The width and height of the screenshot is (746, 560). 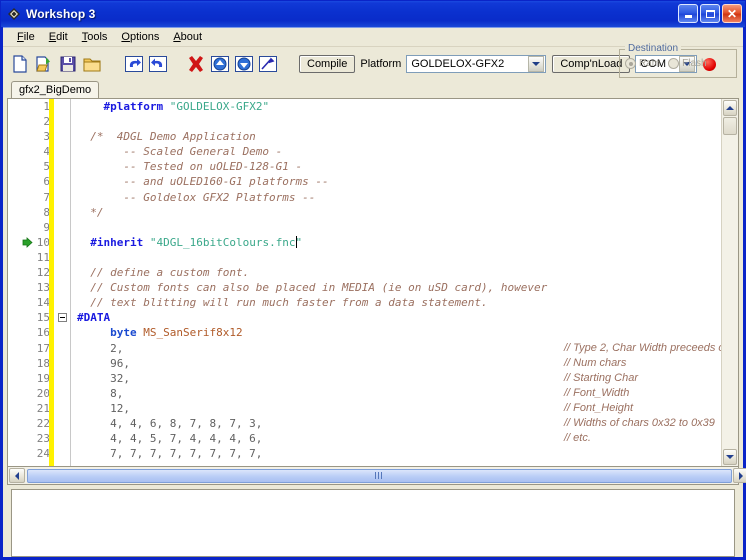 I want to click on code-line: 4, 4, 5, 7, 4, 4, 4, 6,, so click(x=399, y=438).